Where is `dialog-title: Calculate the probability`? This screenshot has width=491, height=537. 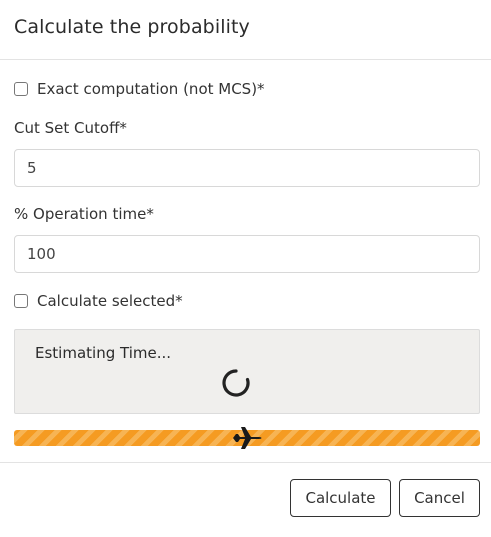
dialog-title: Calculate the probability is located at coordinates (132, 27).